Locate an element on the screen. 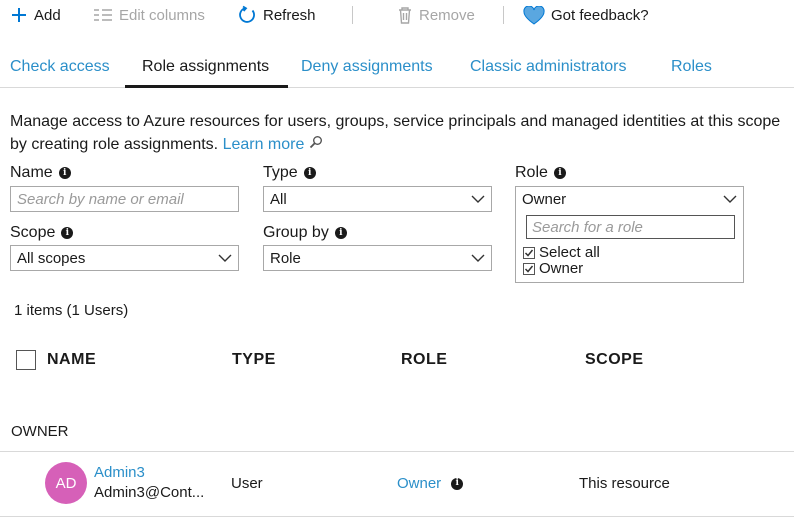 Image resolution: width=794 pixels, height=520 pixels. remove-button: Remove is located at coordinates (436, 15).